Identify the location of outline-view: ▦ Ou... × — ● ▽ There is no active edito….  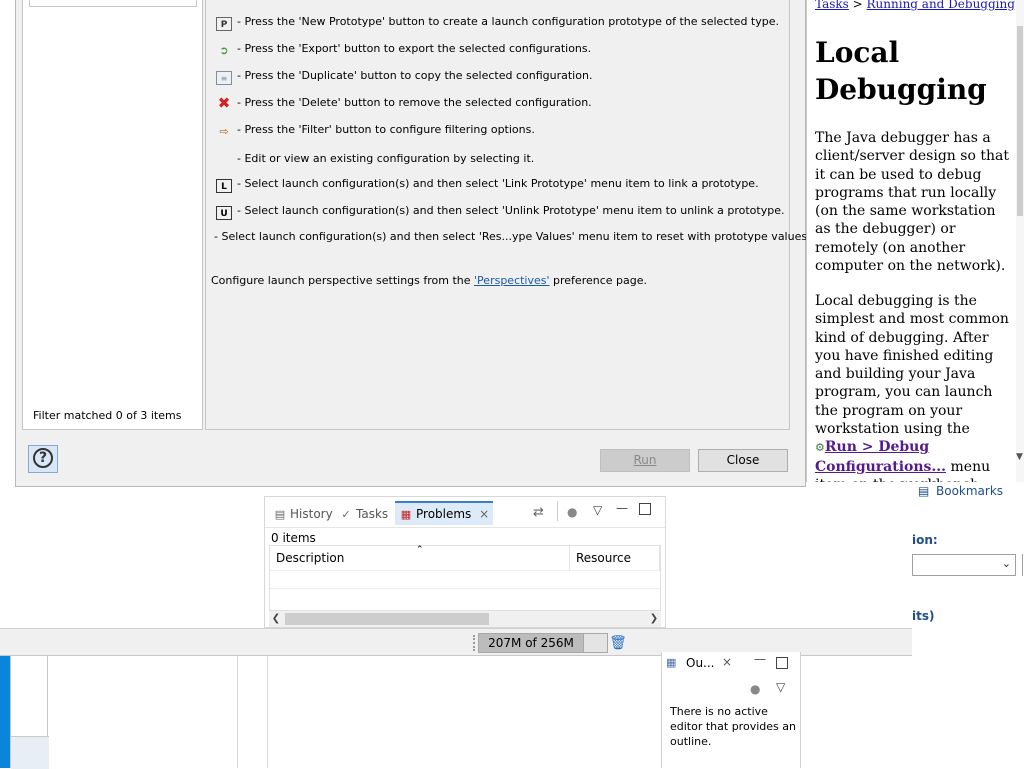
(731, 710).